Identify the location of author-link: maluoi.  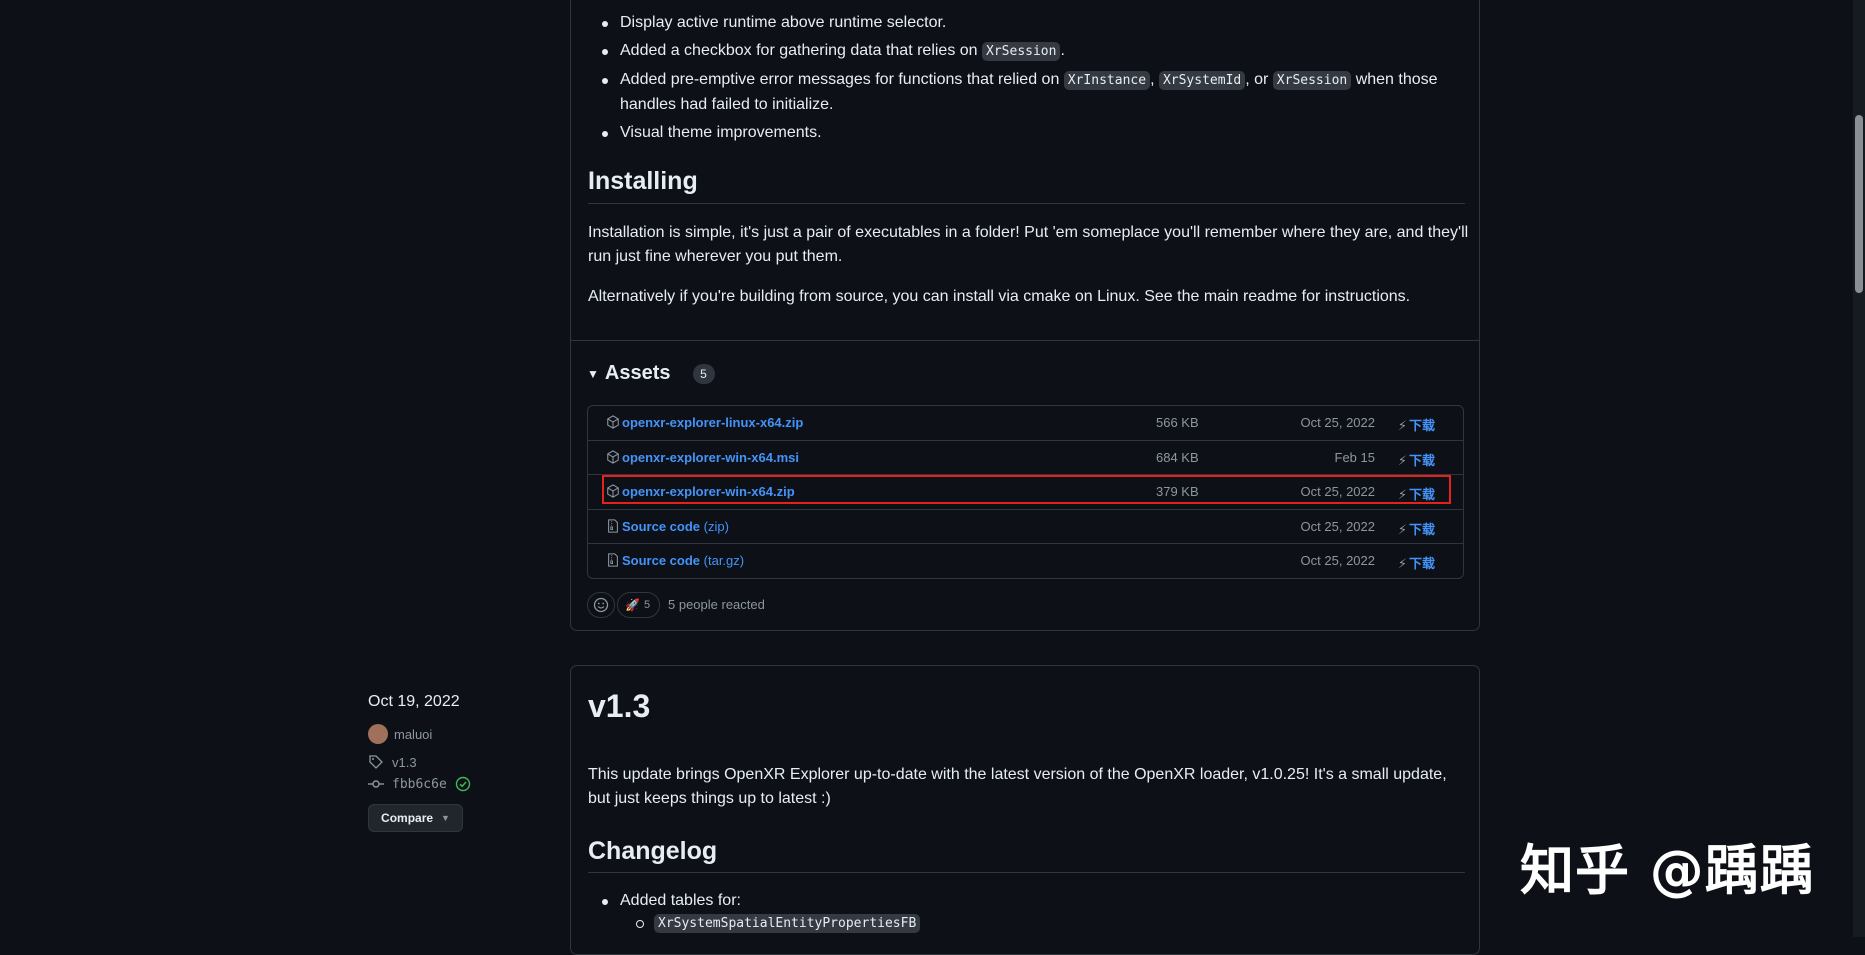
(400, 734).